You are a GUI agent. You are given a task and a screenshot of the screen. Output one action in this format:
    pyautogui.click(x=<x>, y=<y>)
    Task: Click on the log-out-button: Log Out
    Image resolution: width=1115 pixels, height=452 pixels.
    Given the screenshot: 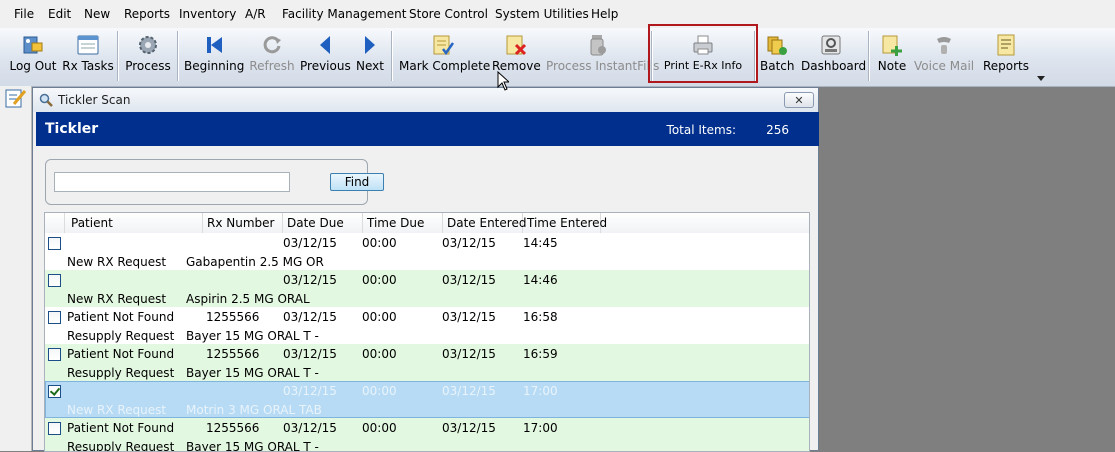 What is the action you would take?
    pyautogui.click(x=33, y=54)
    